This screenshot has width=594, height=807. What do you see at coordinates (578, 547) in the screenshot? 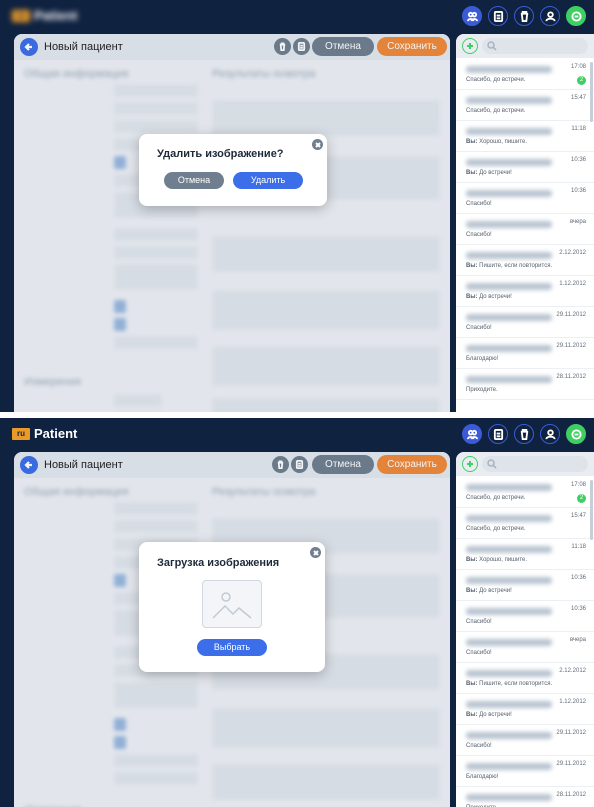
I see `conversation-time: 11:18` at bounding box center [578, 547].